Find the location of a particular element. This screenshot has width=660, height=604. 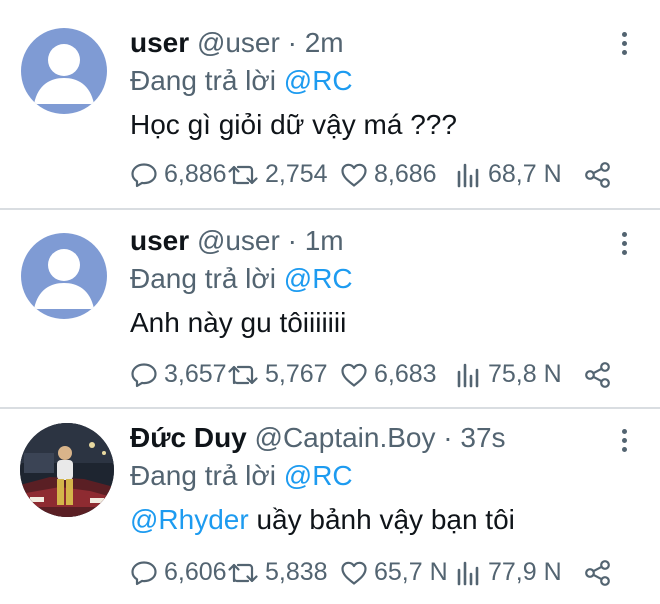

tweet-text-body: uầy bảnh vậy bạn tôi is located at coordinates (385, 519).